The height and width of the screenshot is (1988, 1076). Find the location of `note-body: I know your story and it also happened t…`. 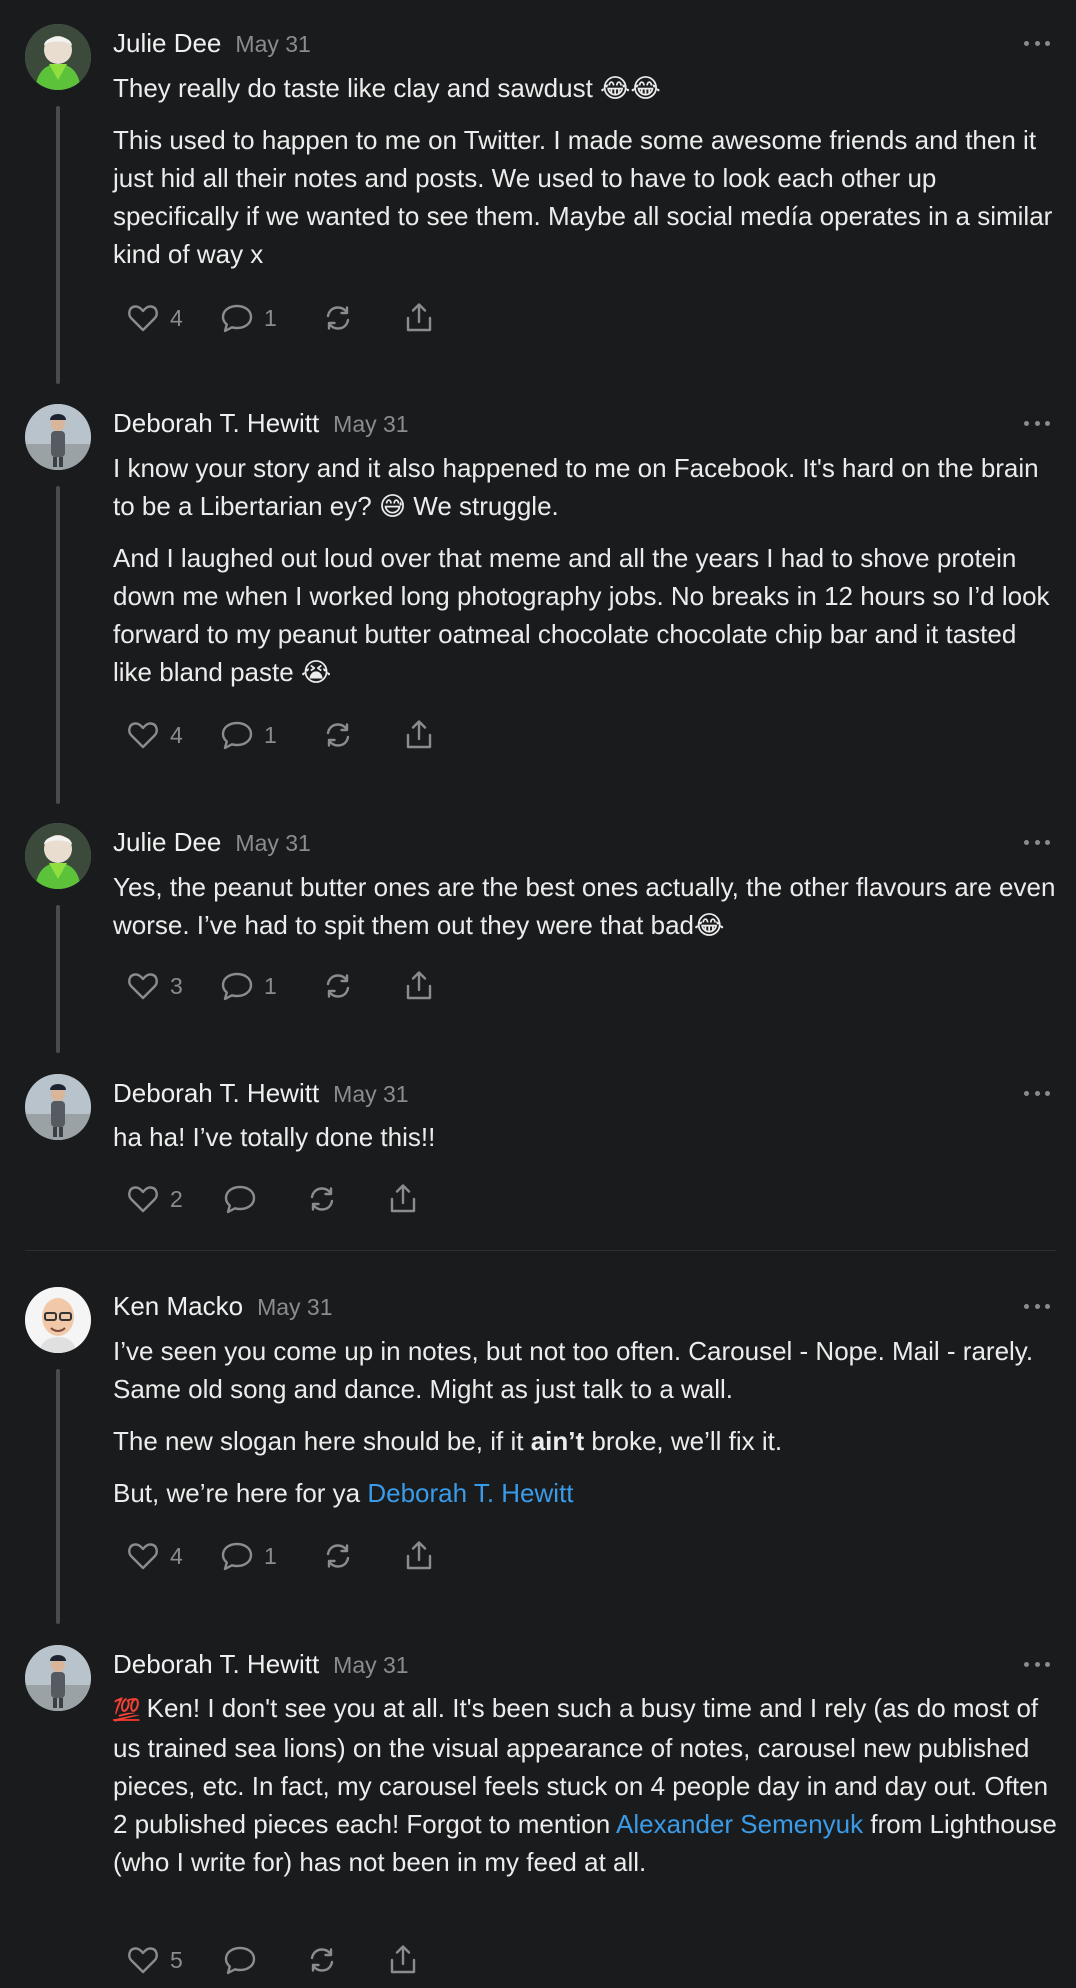

note-body: I know your story and it also happened t… is located at coordinates (585, 577).